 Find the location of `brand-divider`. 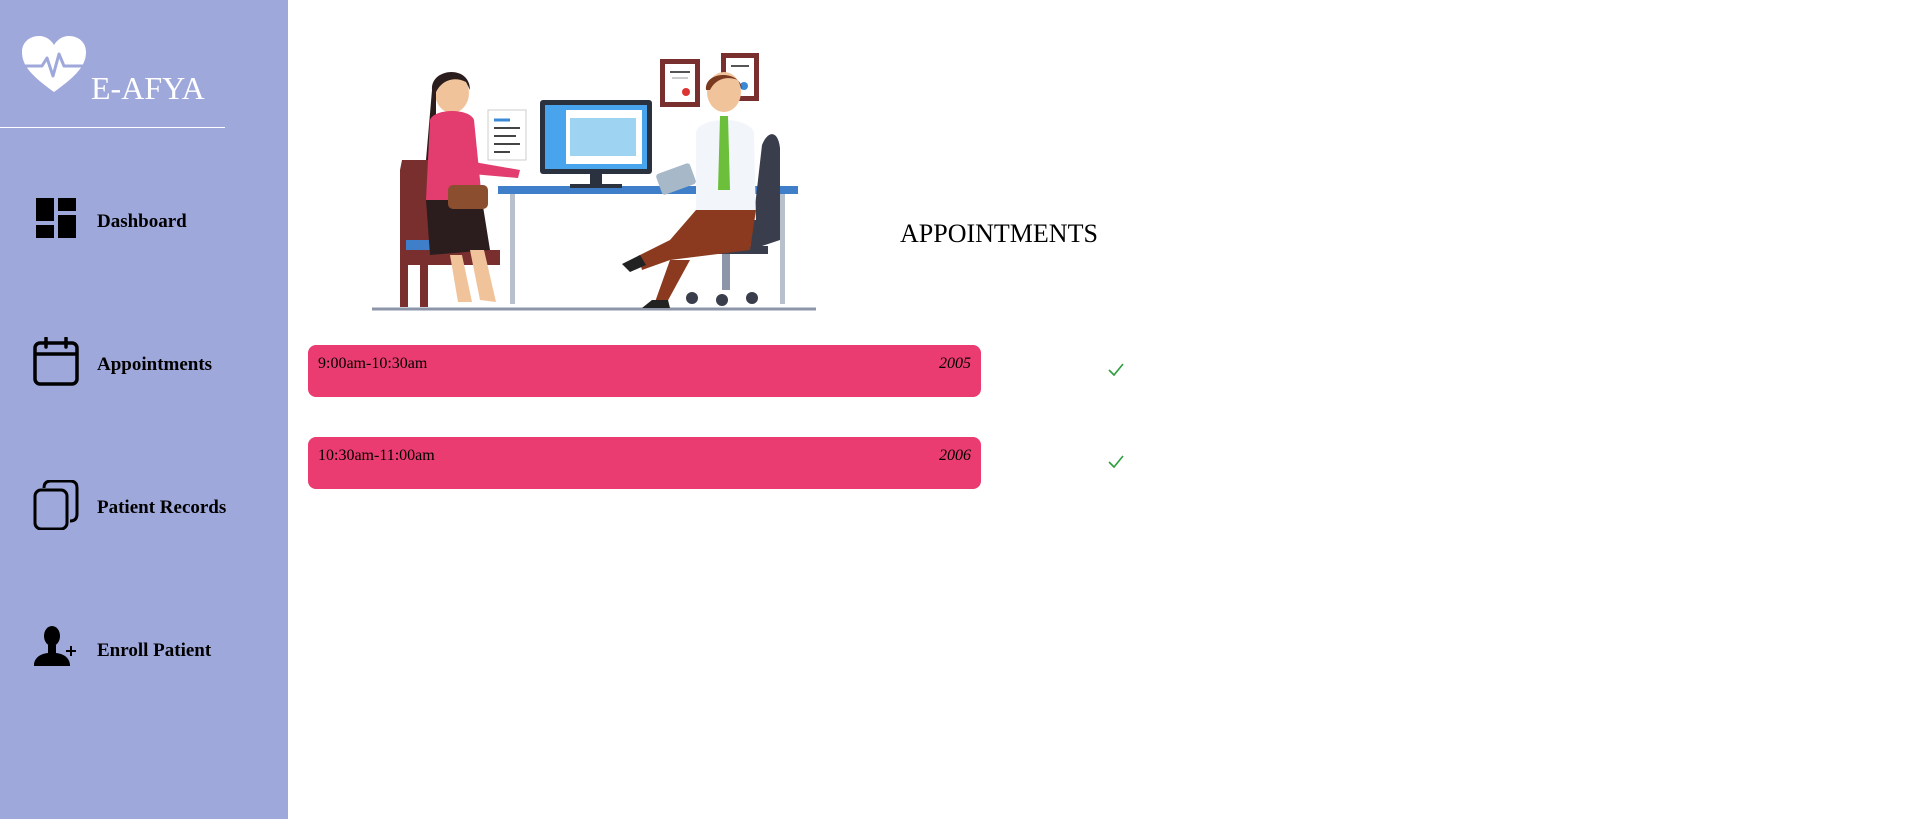

brand-divider is located at coordinates (112, 127).